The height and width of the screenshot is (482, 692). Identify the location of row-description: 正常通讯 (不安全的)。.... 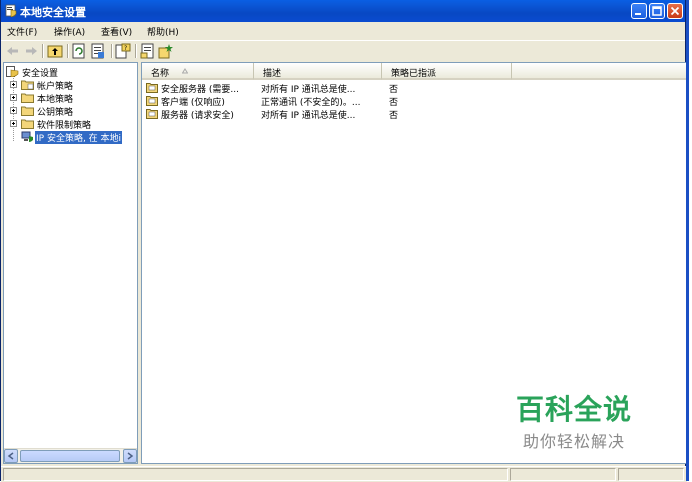
(311, 103).